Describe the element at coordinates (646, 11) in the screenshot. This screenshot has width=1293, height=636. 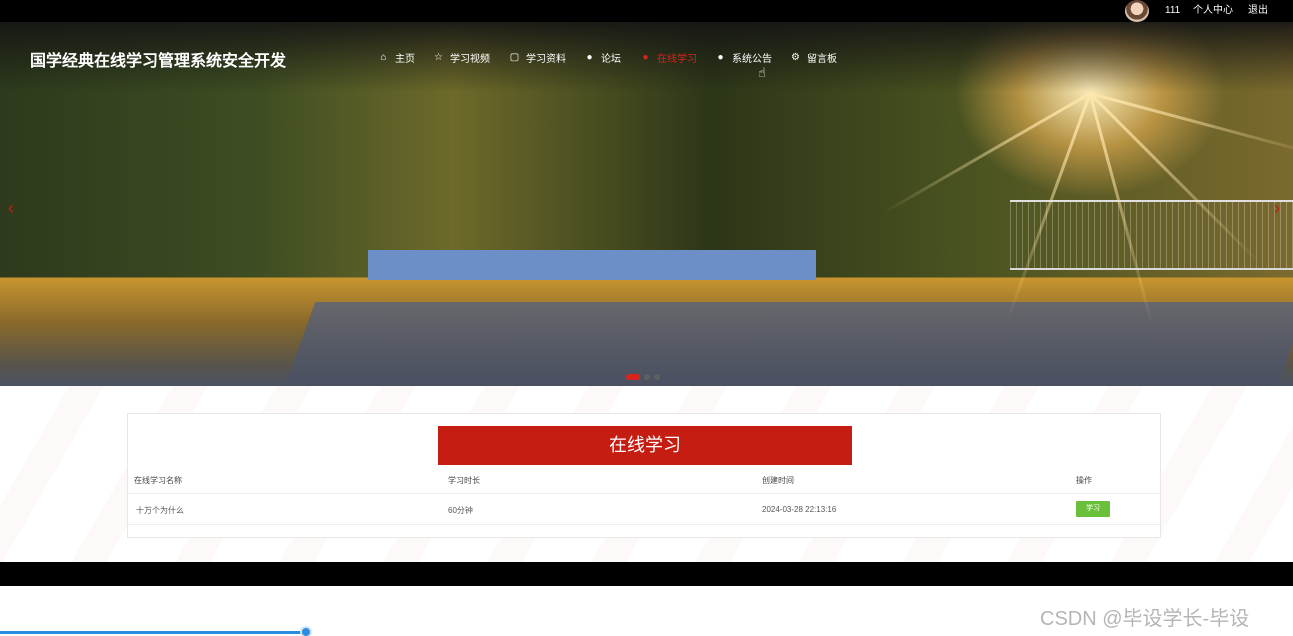
I see `top-account-bar: 111 个人中心 退出` at that location.